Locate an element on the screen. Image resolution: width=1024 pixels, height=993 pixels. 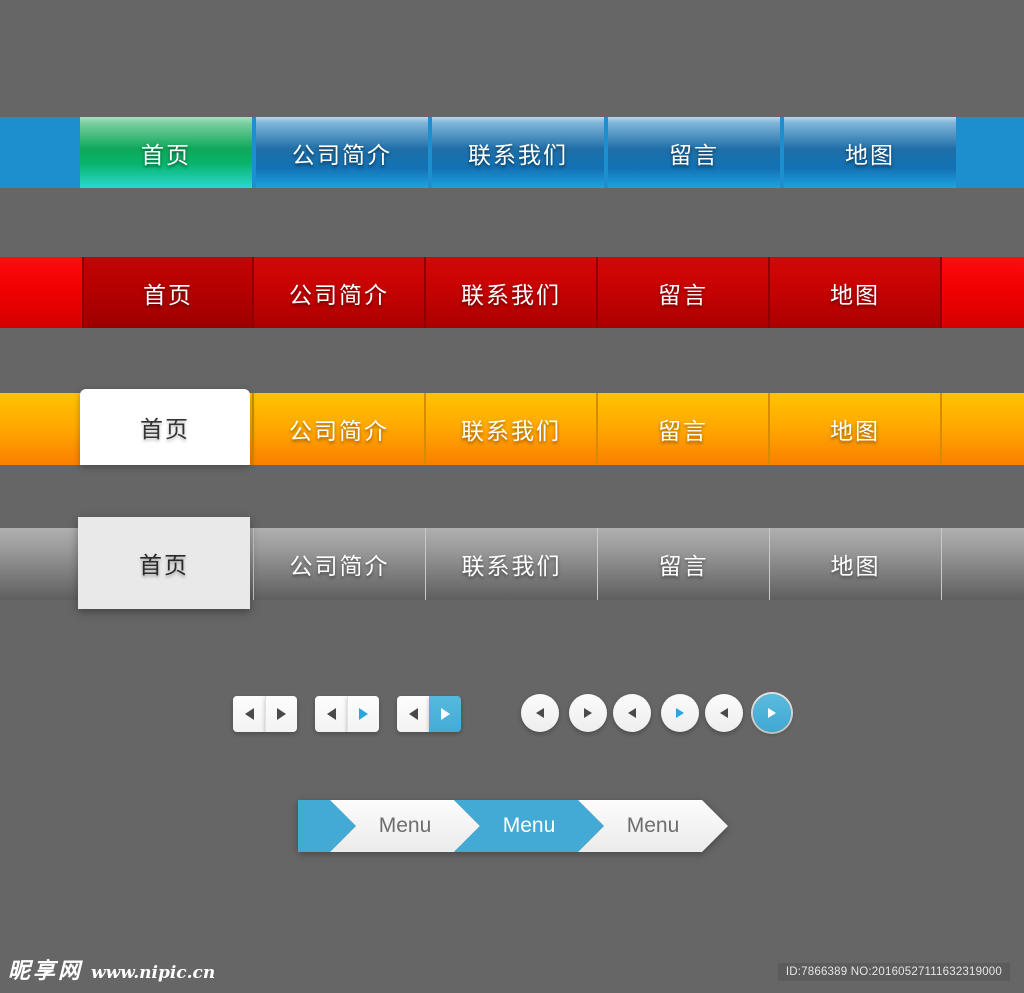
nav-item-home-gray: 首页 is located at coordinates (164, 563).